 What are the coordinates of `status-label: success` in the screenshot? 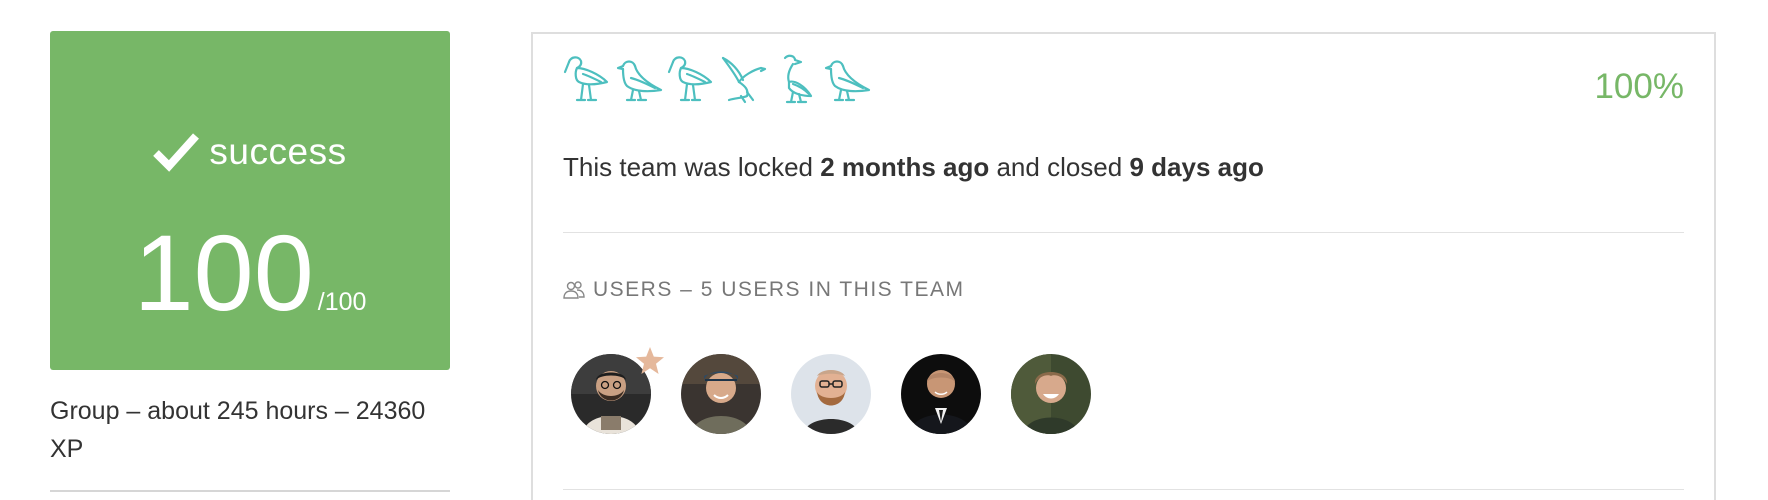 It's located at (278, 151).